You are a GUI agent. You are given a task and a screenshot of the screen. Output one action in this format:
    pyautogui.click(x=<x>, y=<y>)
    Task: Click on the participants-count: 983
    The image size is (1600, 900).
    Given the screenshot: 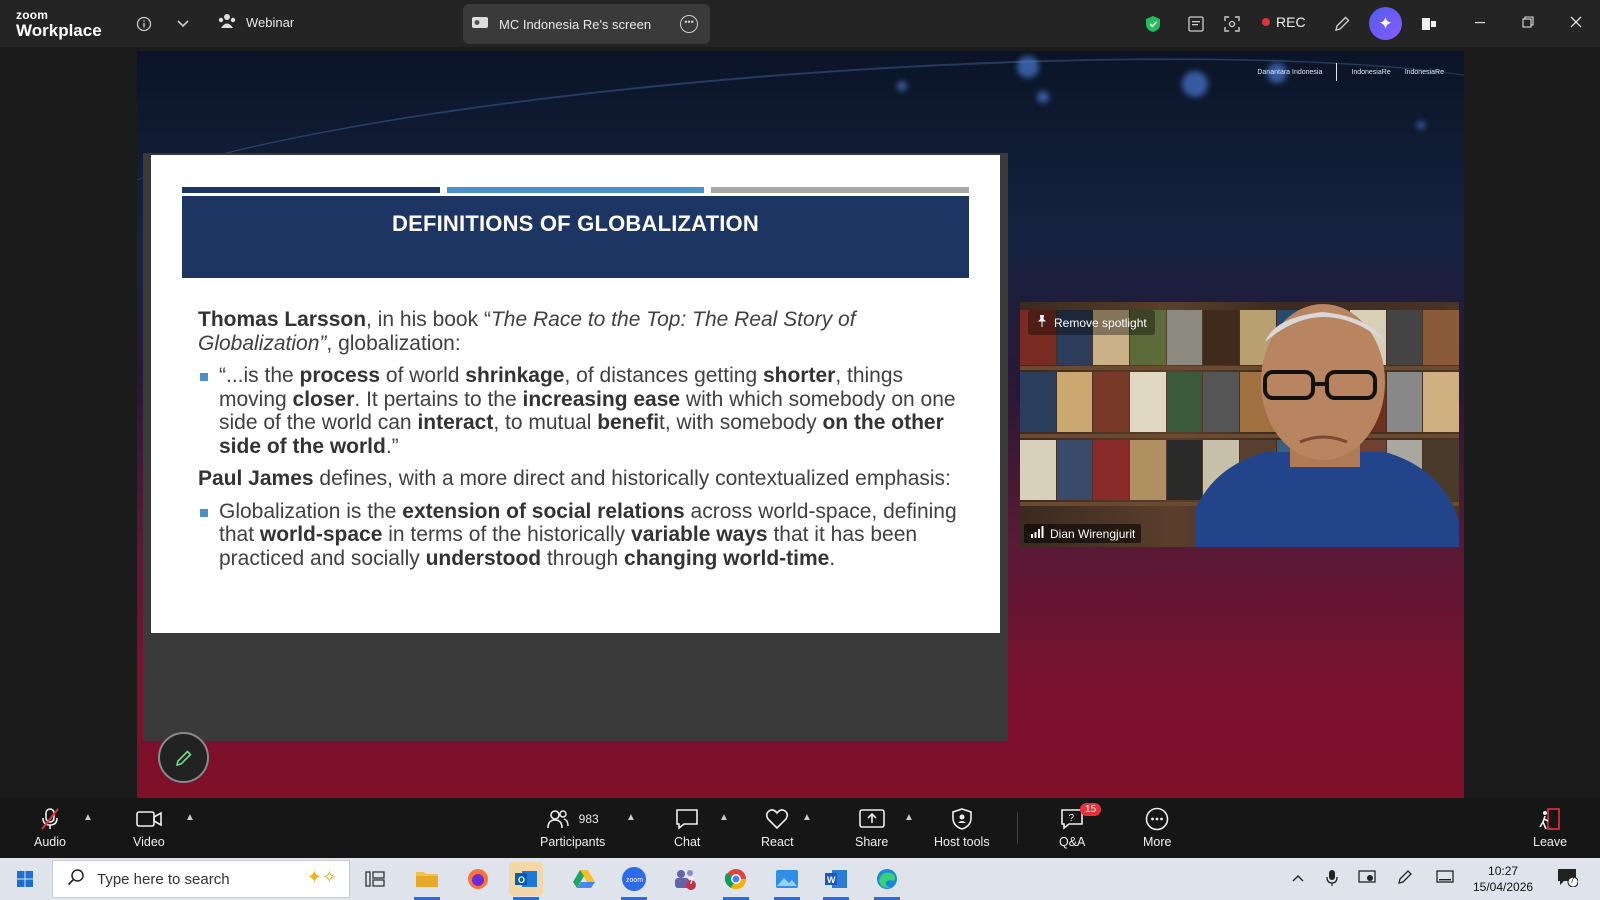 What is the action you would take?
    pyautogui.click(x=588, y=819)
    